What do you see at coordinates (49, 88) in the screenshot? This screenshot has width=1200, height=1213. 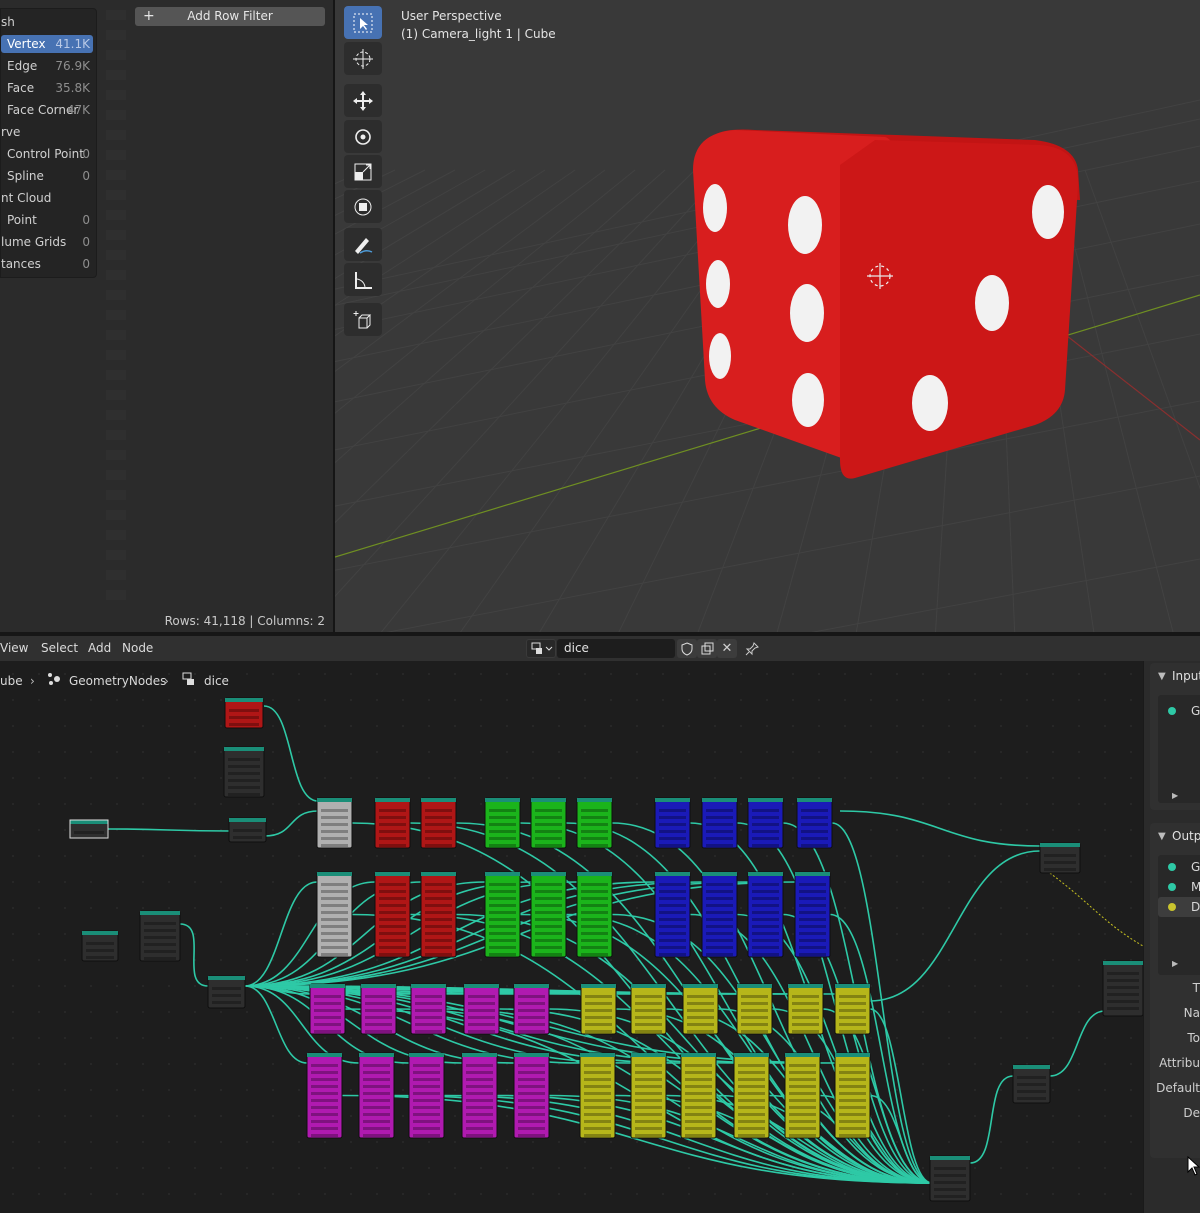 I see `domain-row: Face 35.8K` at bounding box center [49, 88].